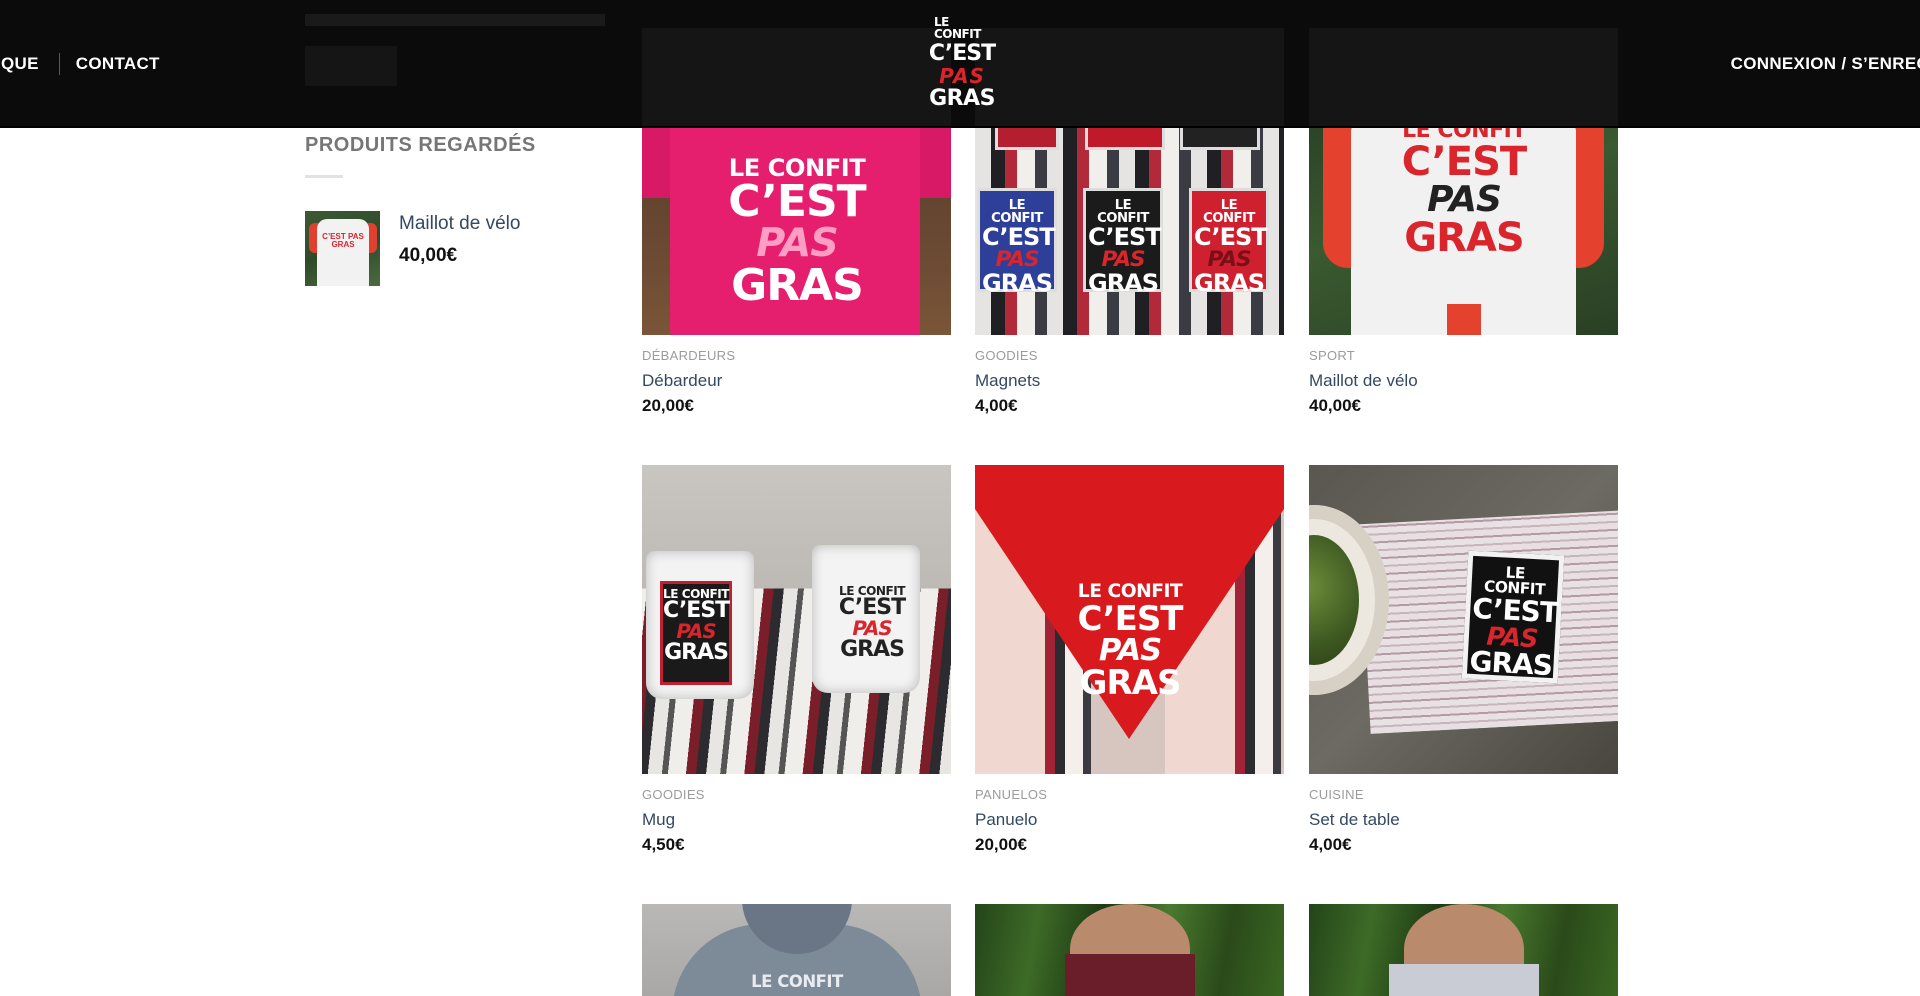 This screenshot has height=996, width=1920. I want to click on site-logo: LE CONFIT C’EST PAS GRAS, so click(962, 64).